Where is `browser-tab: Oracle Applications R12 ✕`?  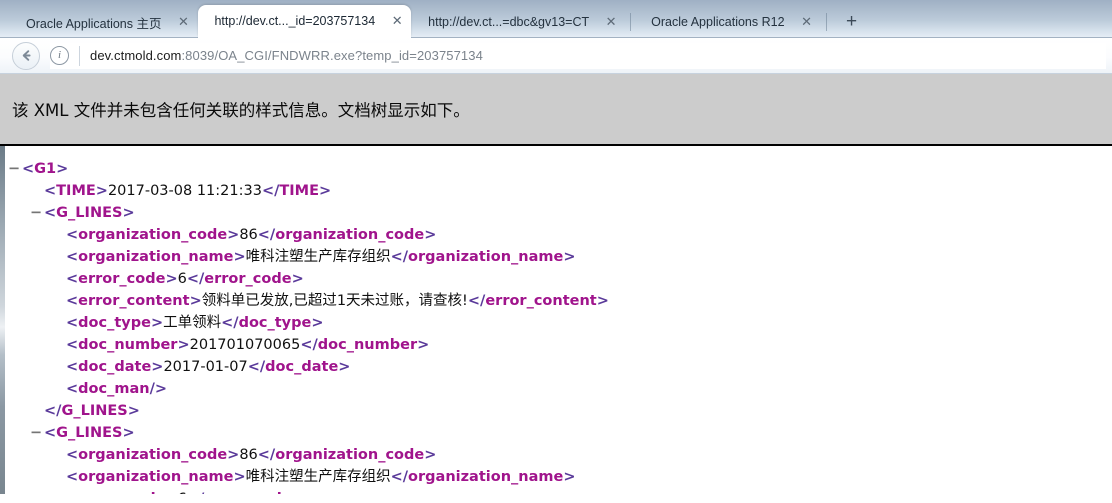 browser-tab: Oracle Applications R12 ✕ is located at coordinates (727, 22).